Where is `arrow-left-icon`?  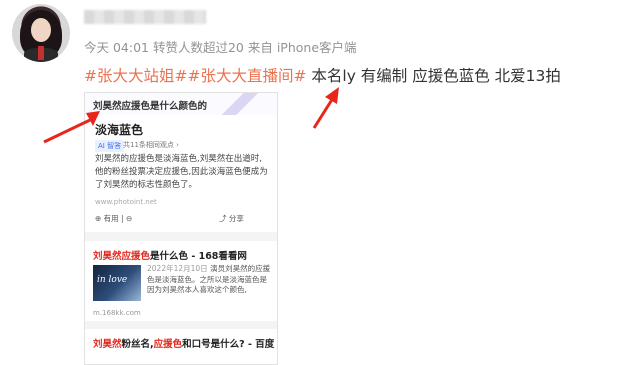 arrow-left-icon is located at coordinates (71, 127).